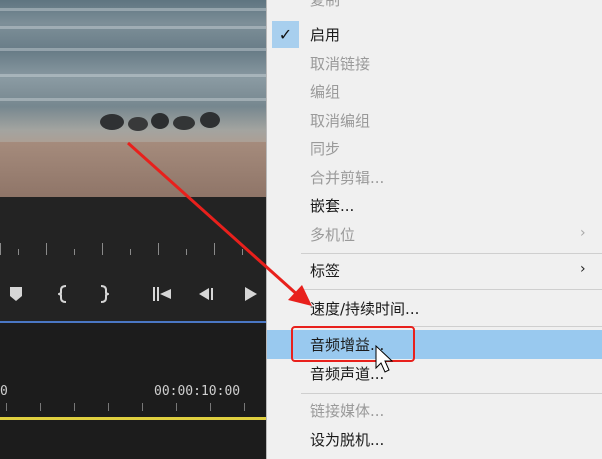  What do you see at coordinates (162, 294) in the screenshot?
I see `go-to-in-icon` at bounding box center [162, 294].